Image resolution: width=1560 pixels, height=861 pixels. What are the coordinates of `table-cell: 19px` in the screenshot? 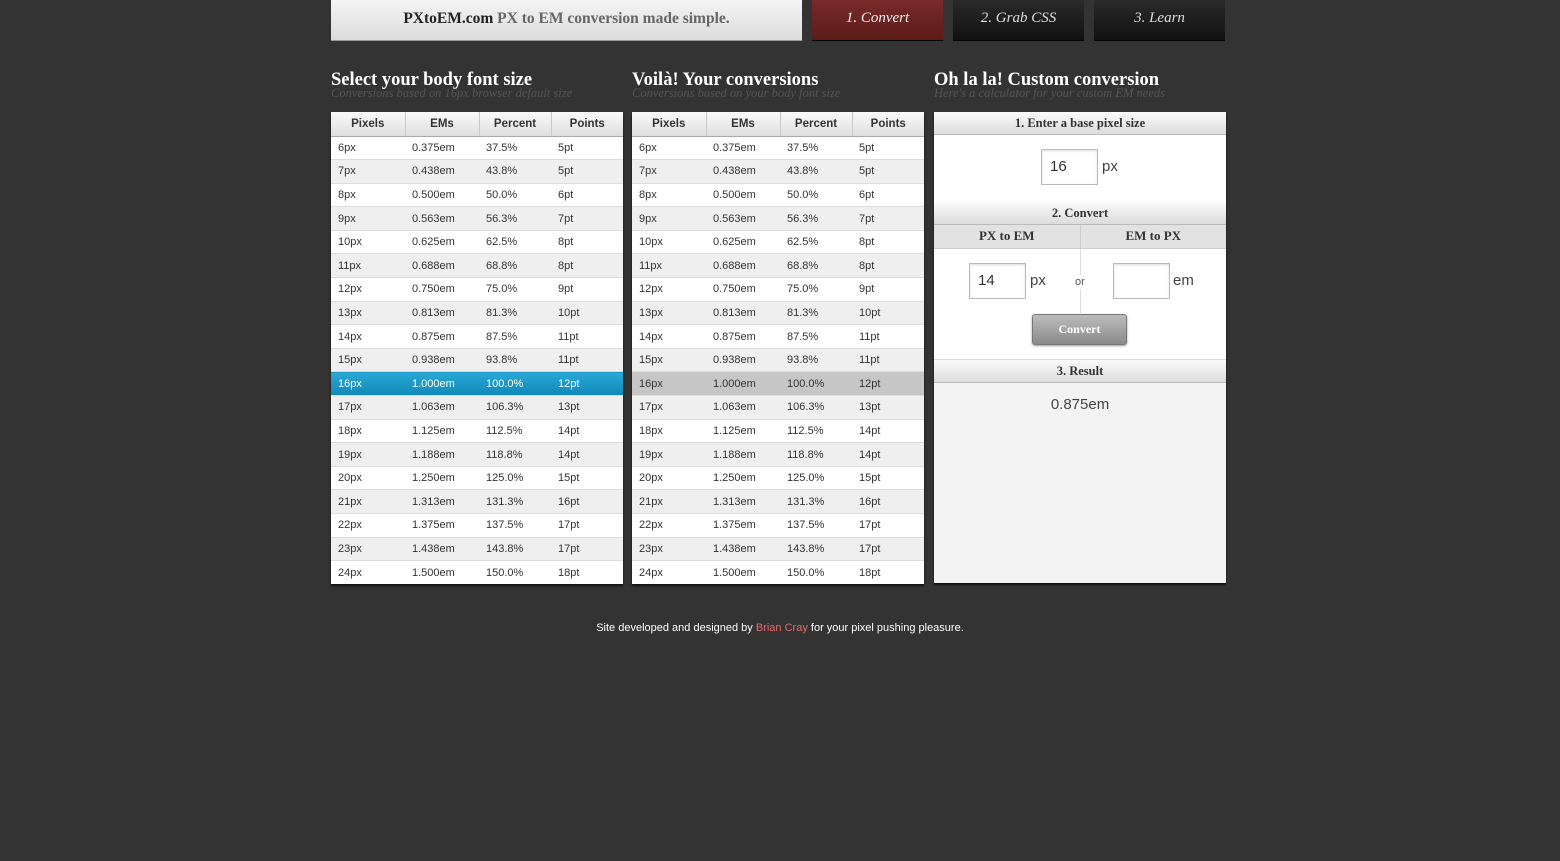 It's located at (669, 454).